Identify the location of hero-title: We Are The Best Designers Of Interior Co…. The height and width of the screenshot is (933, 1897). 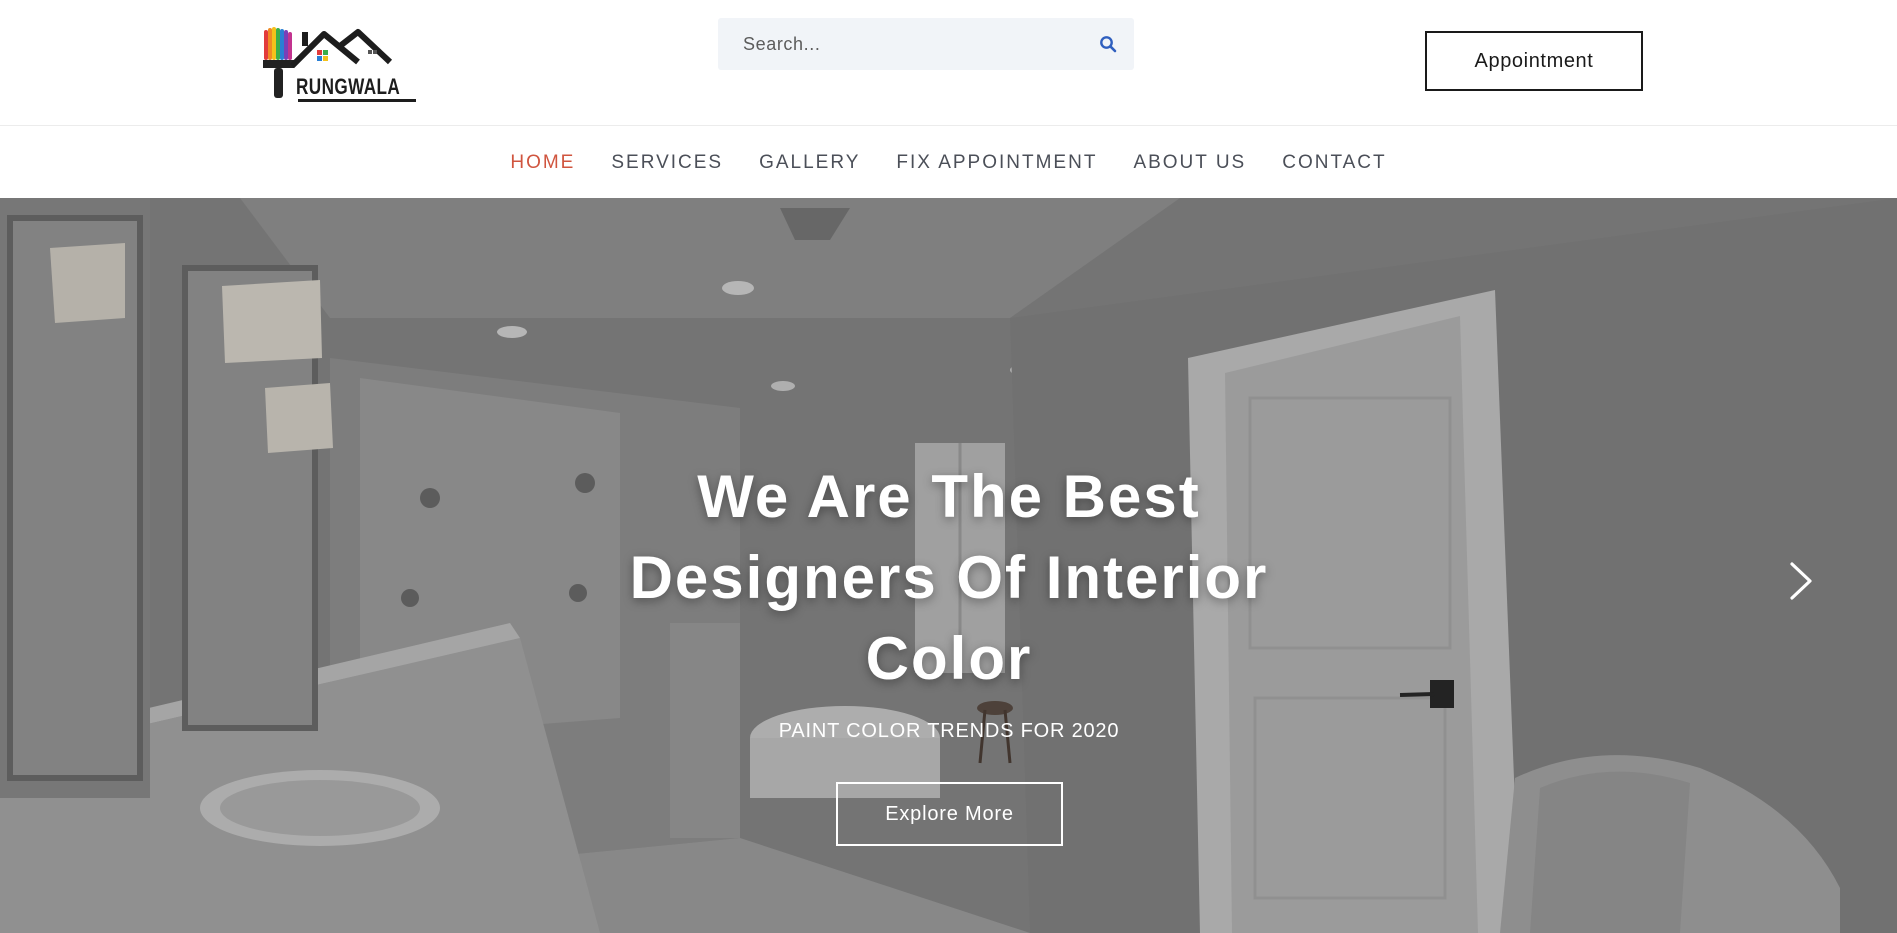
(949, 577).